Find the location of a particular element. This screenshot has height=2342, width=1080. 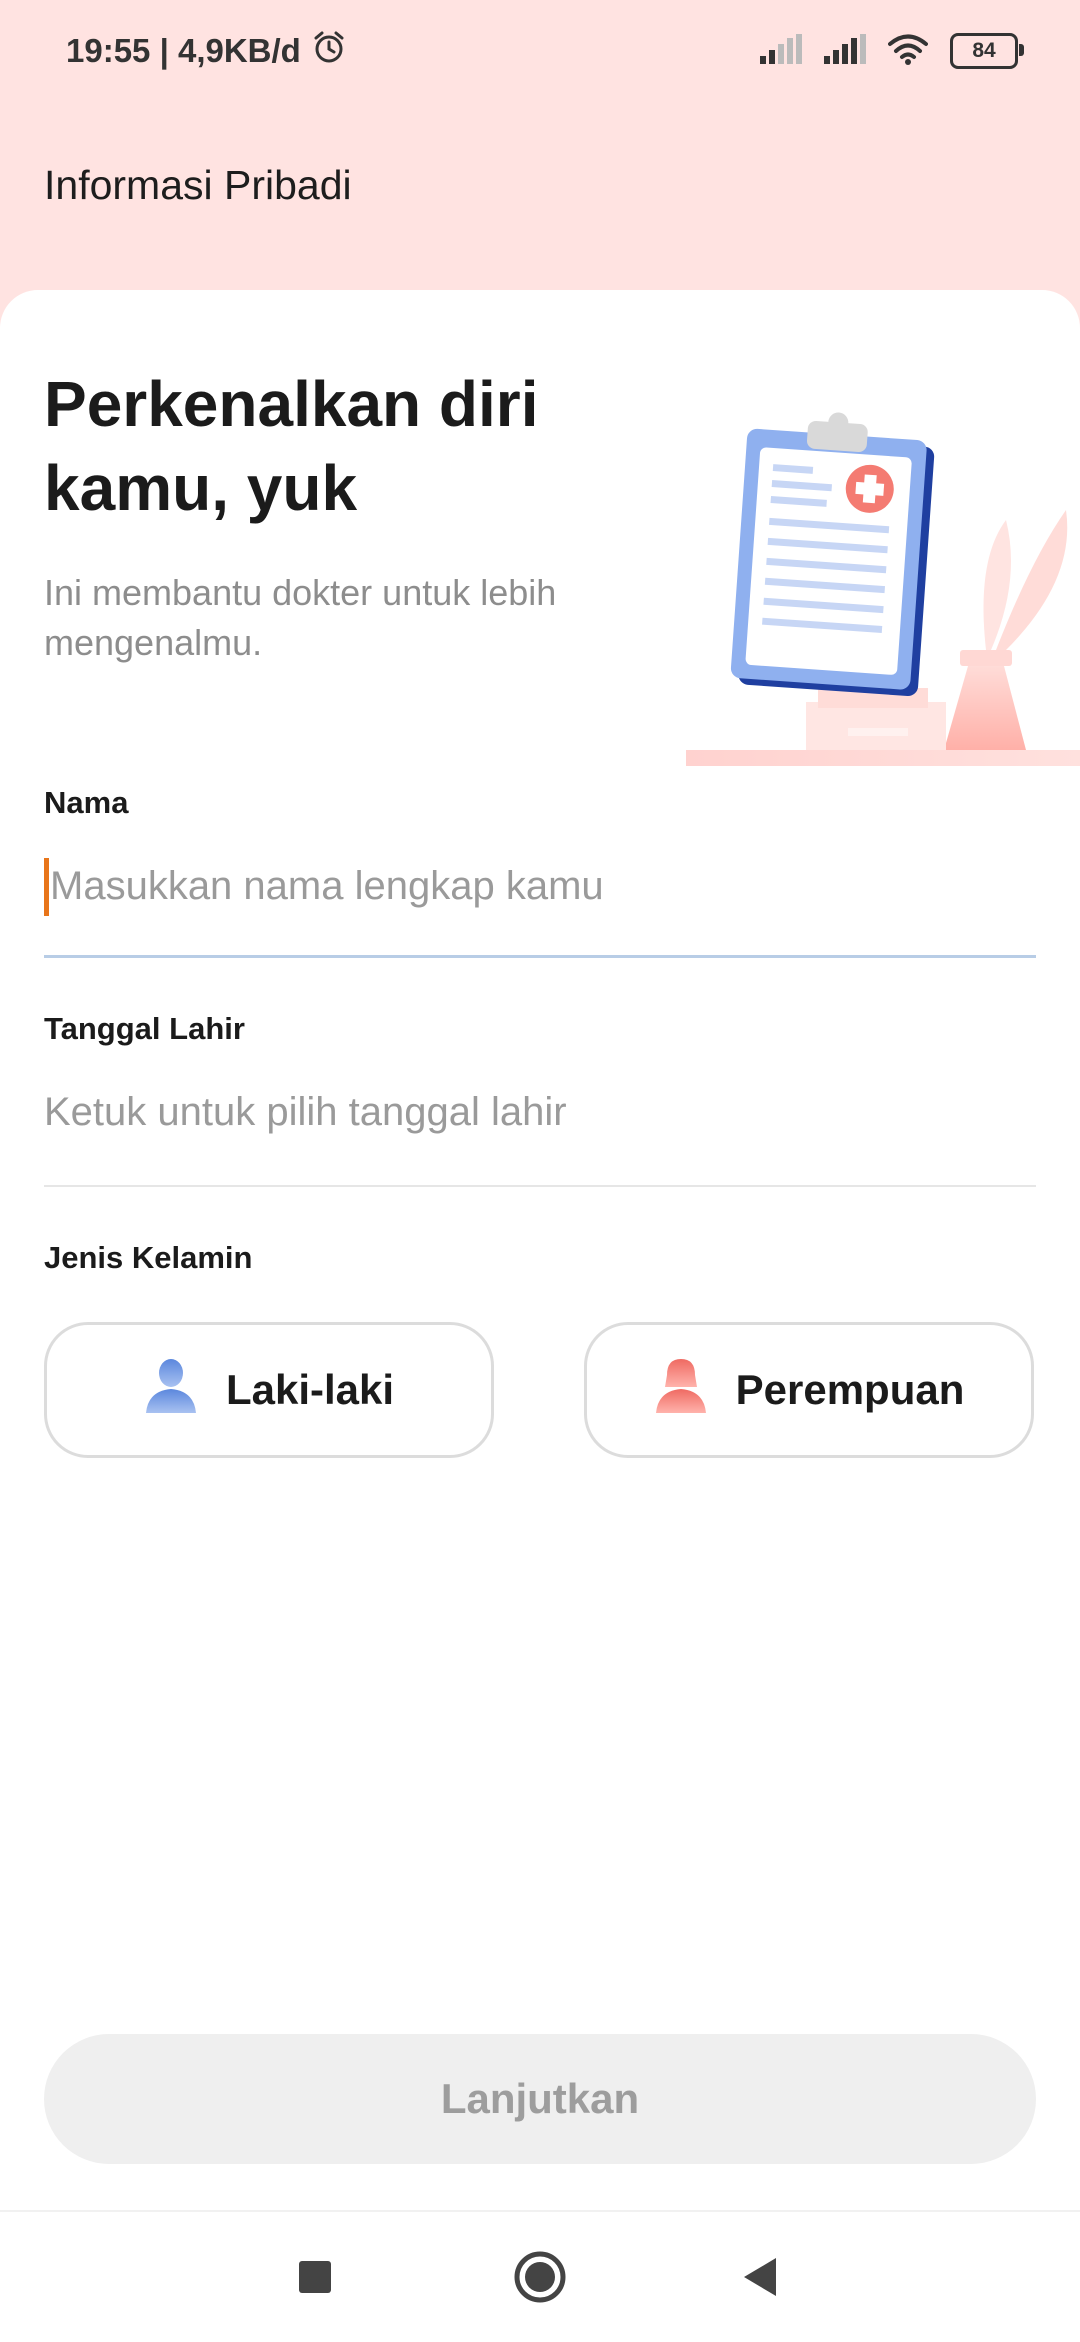

status-left: 19:55 | 4,9KB/d is located at coordinates (206, 51).